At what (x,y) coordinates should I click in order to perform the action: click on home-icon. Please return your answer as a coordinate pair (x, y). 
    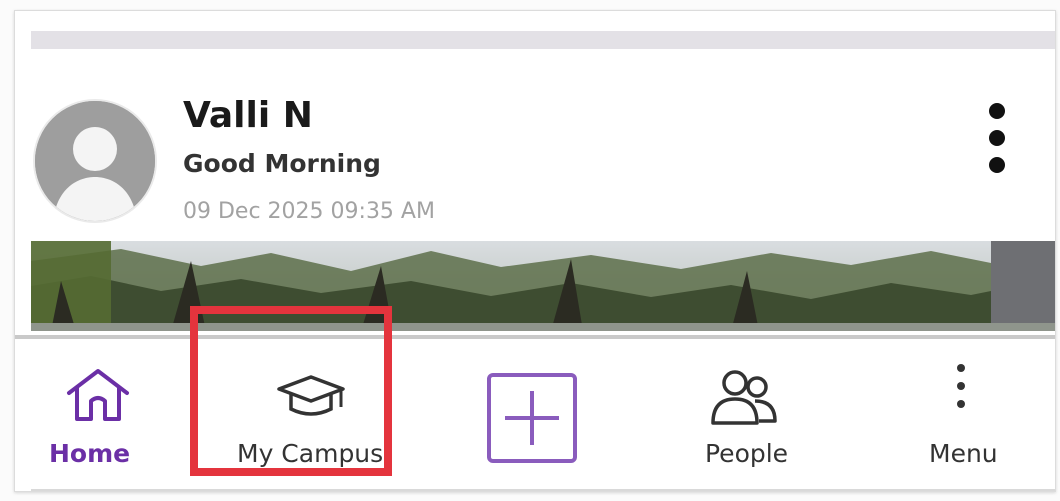
    Looking at the image, I should click on (98, 395).